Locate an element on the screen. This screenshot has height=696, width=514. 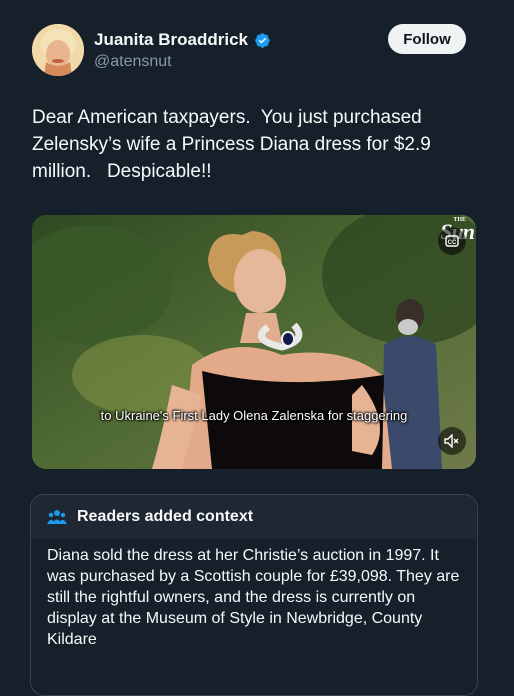
community-note-title: Readers added context is located at coordinates (165, 516).